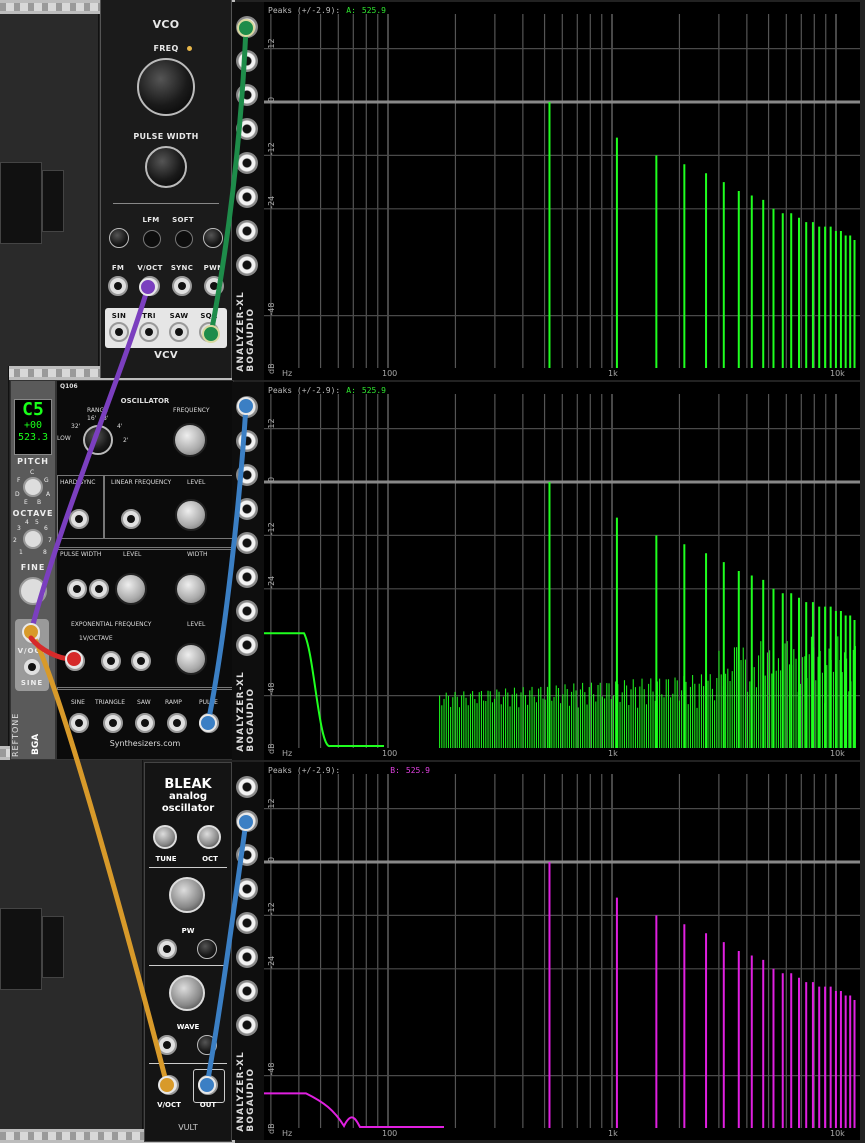 The width and height of the screenshot is (865, 1143). Describe the element at coordinates (182, 286) in the screenshot. I see `sync-input-jack` at that location.